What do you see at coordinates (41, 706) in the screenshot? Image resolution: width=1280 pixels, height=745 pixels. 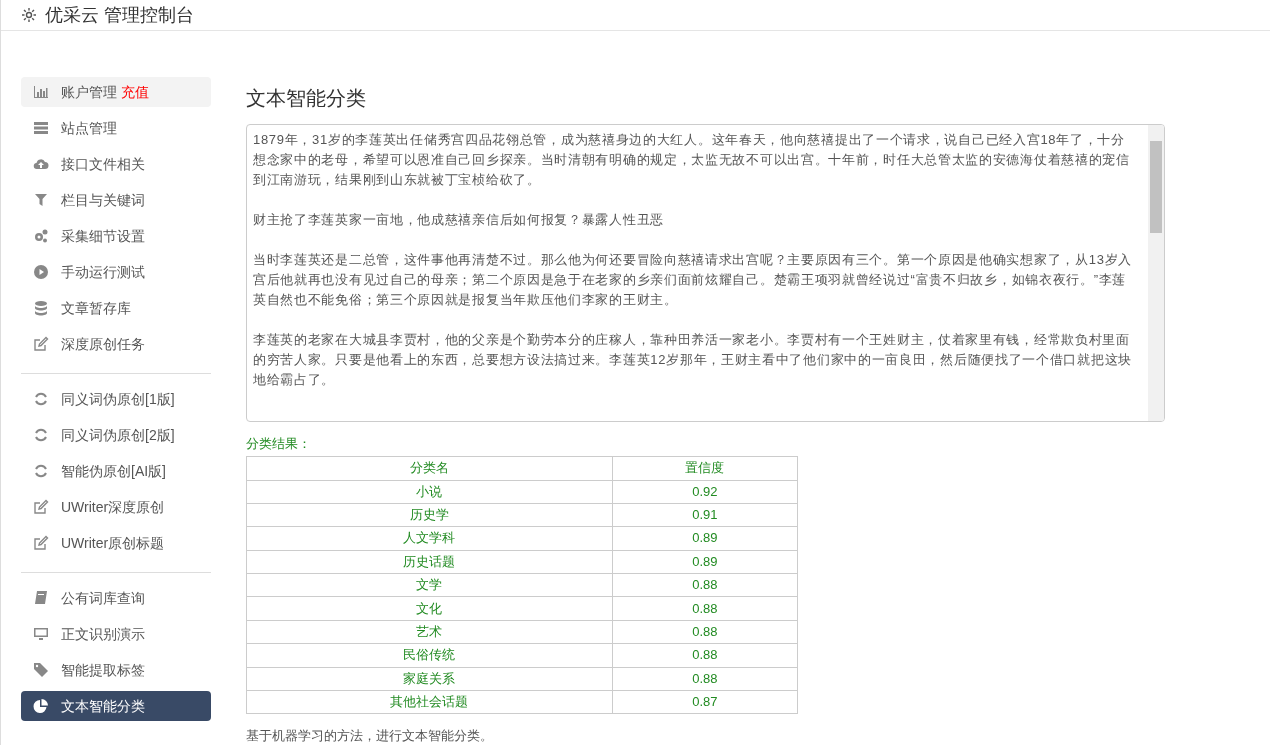 I see `pie-chart-icon` at bounding box center [41, 706].